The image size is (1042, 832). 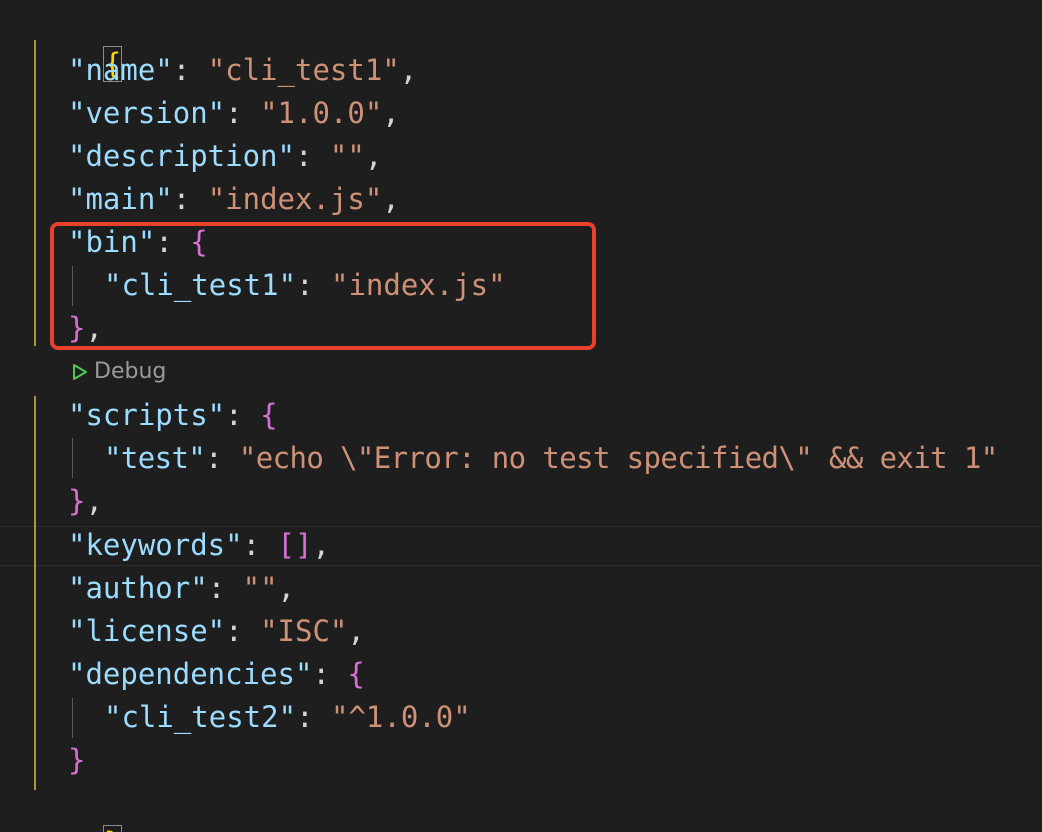 I want to click on debug-label: Debug, so click(x=130, y=371).